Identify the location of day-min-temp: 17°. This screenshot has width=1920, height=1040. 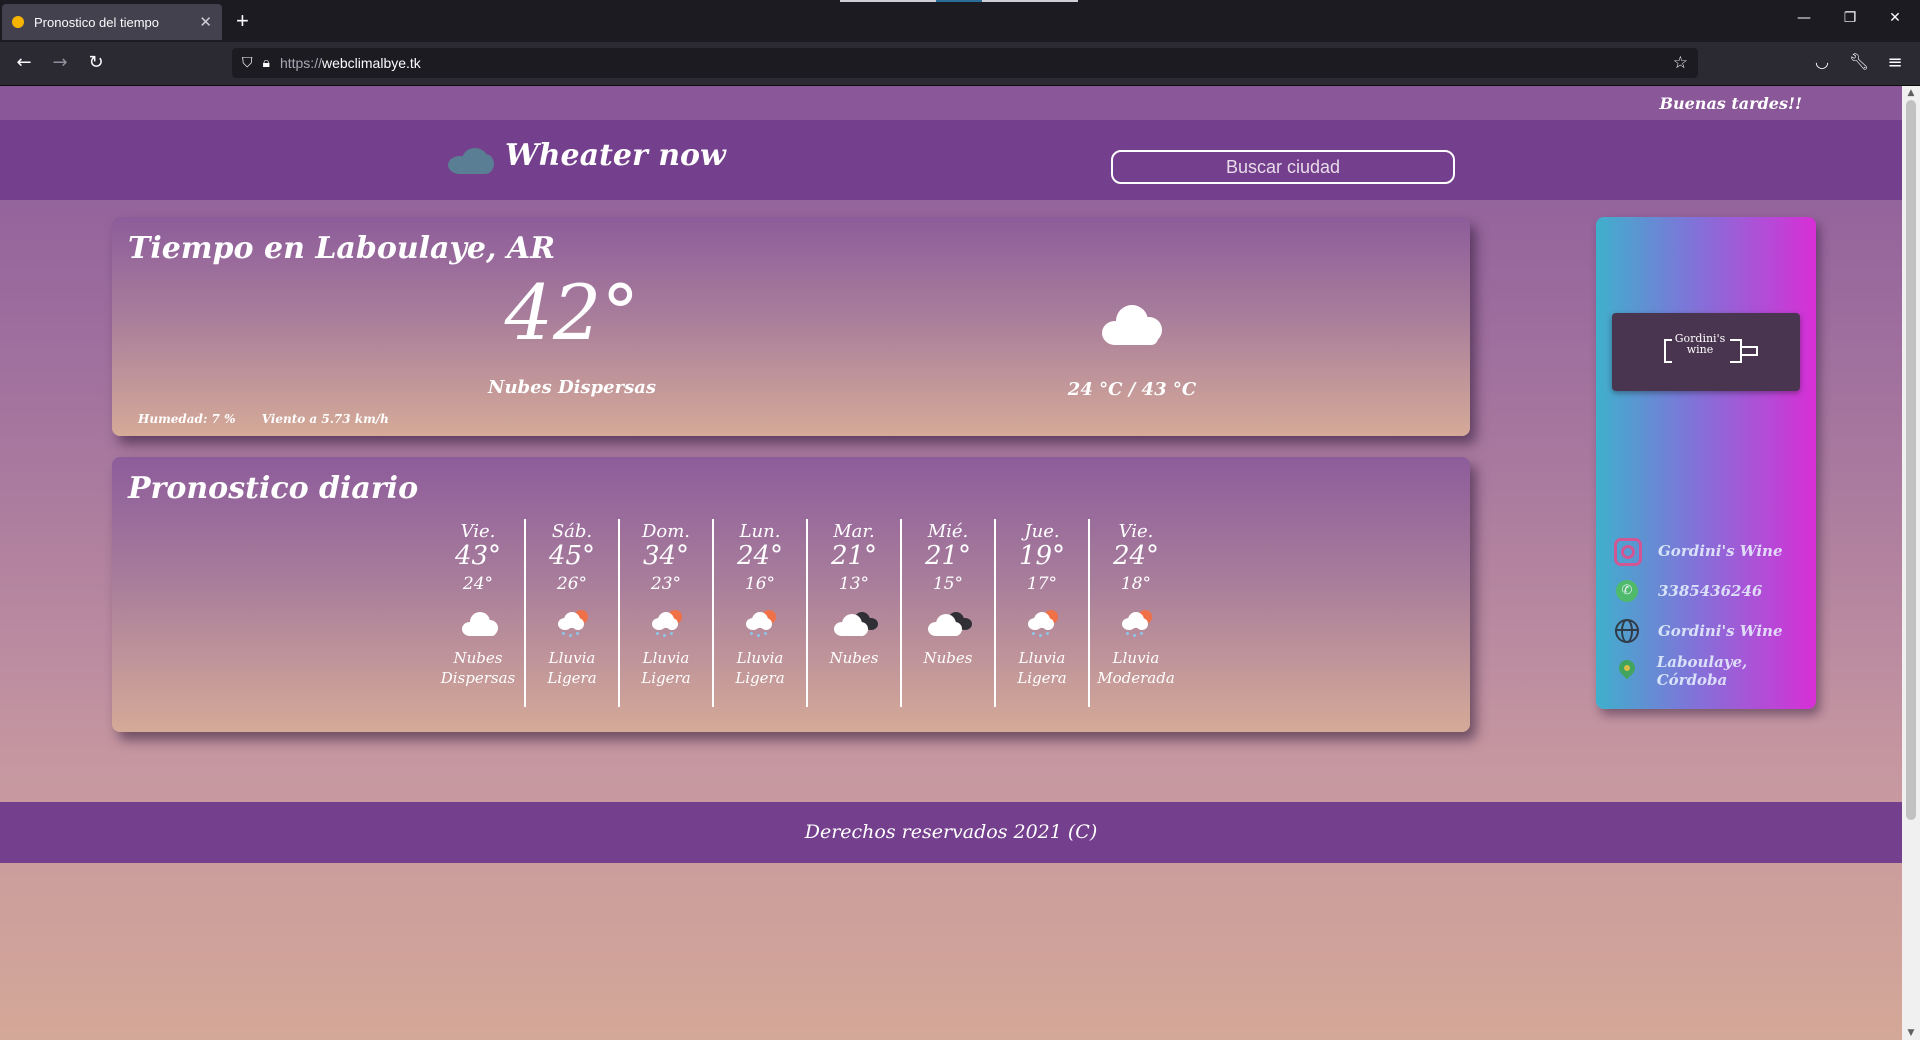
(1042, 584).